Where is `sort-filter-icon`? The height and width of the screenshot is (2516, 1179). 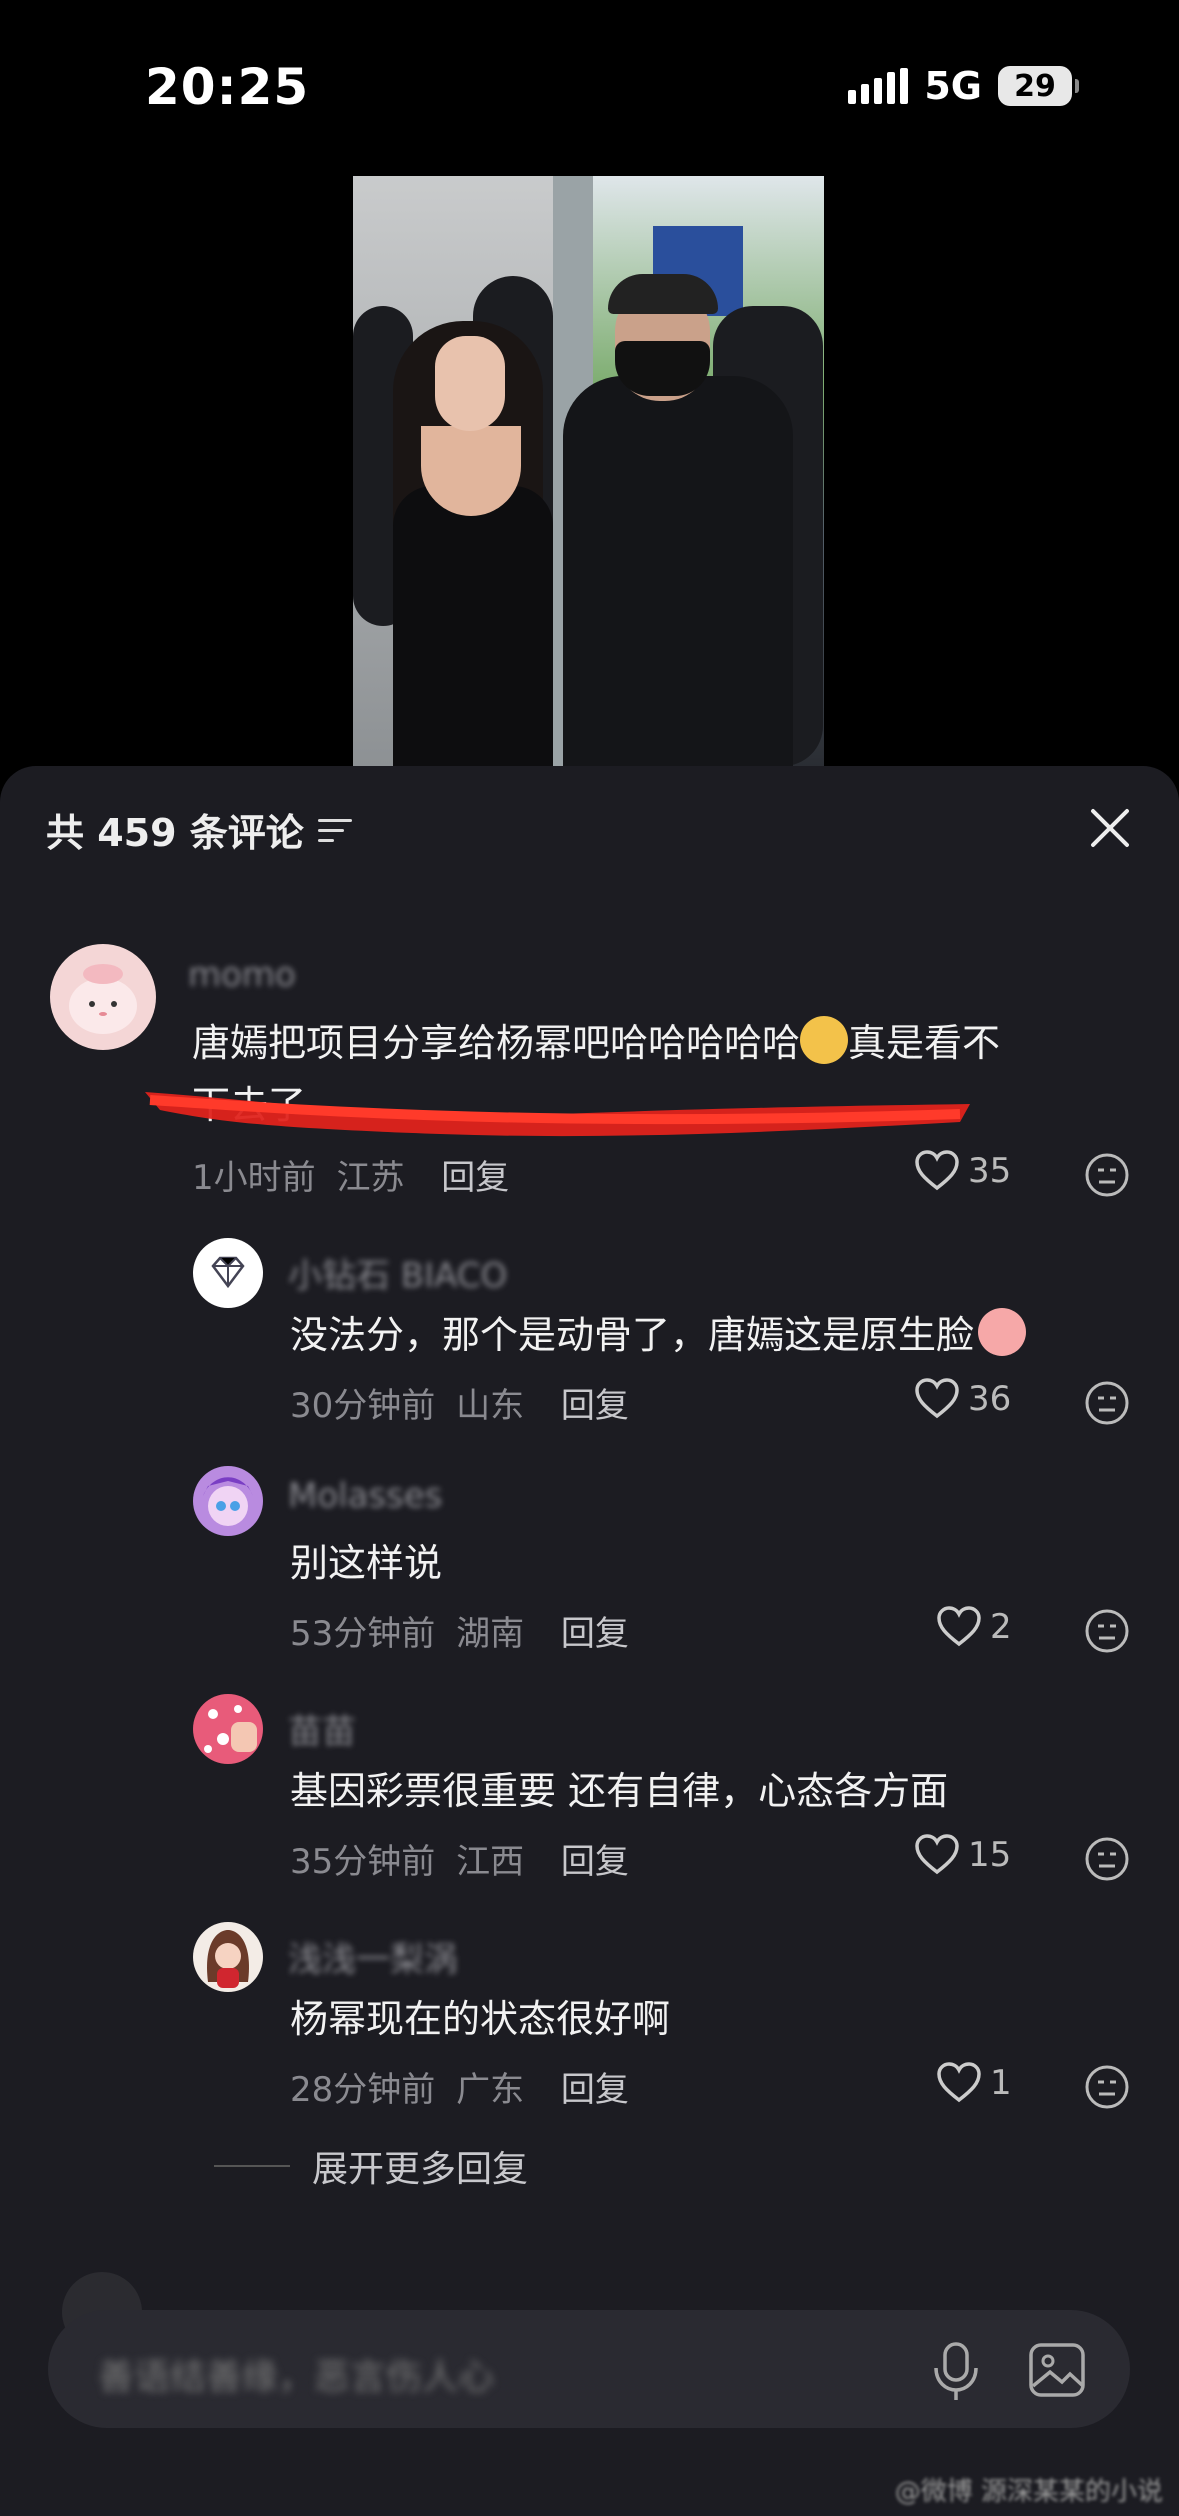 sort-filter-icon is located at coordinates (335, 830).